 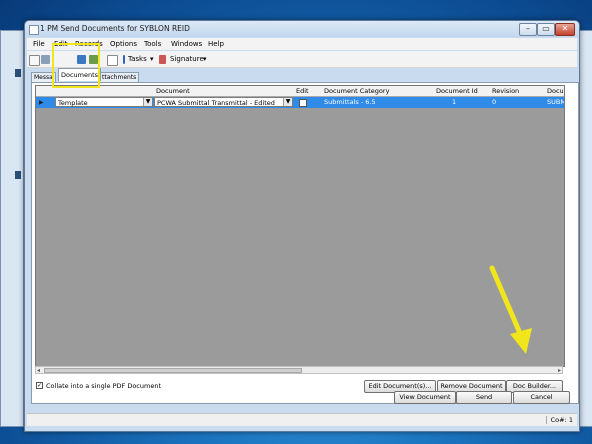 What do you see at coordinates (76, 65) in the screenshot?
I see `annotation-highlight-box` at bounding box center [76, 65].